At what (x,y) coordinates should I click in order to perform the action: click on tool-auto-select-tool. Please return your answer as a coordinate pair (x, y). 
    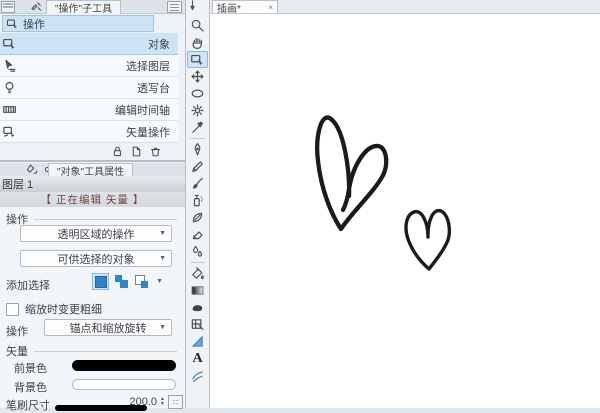
    Looking at the image, I should click on (197, 110).